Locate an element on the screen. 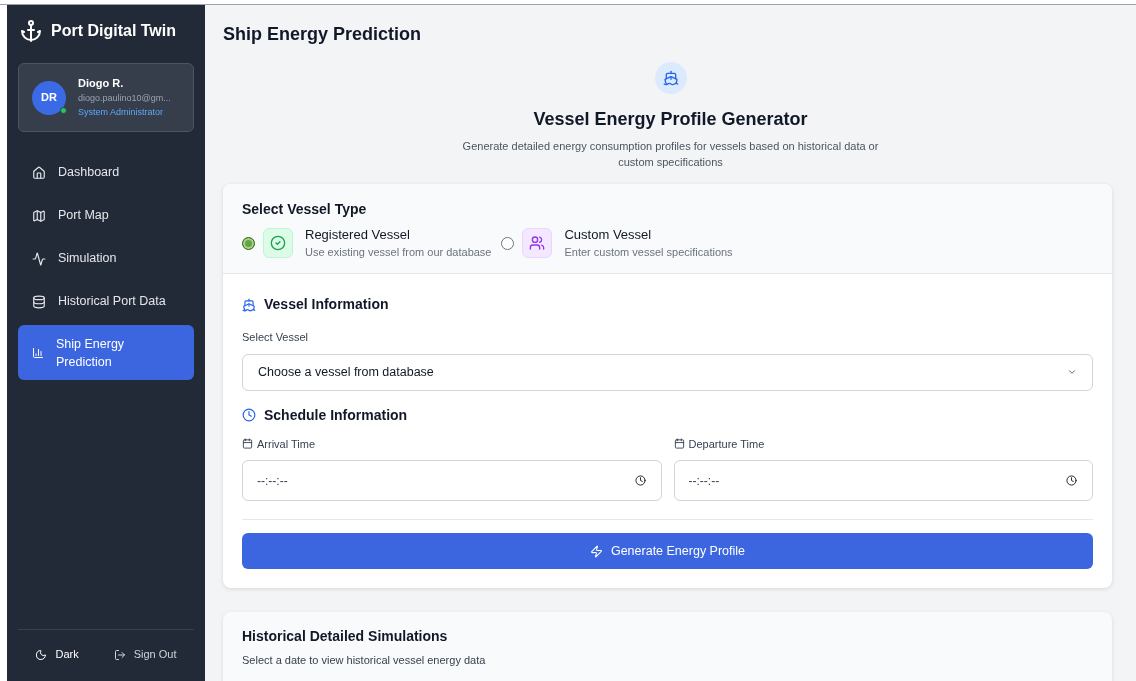 This screenshot has width=1136, height=681. moon-icon is located at coordinates (41, 654).